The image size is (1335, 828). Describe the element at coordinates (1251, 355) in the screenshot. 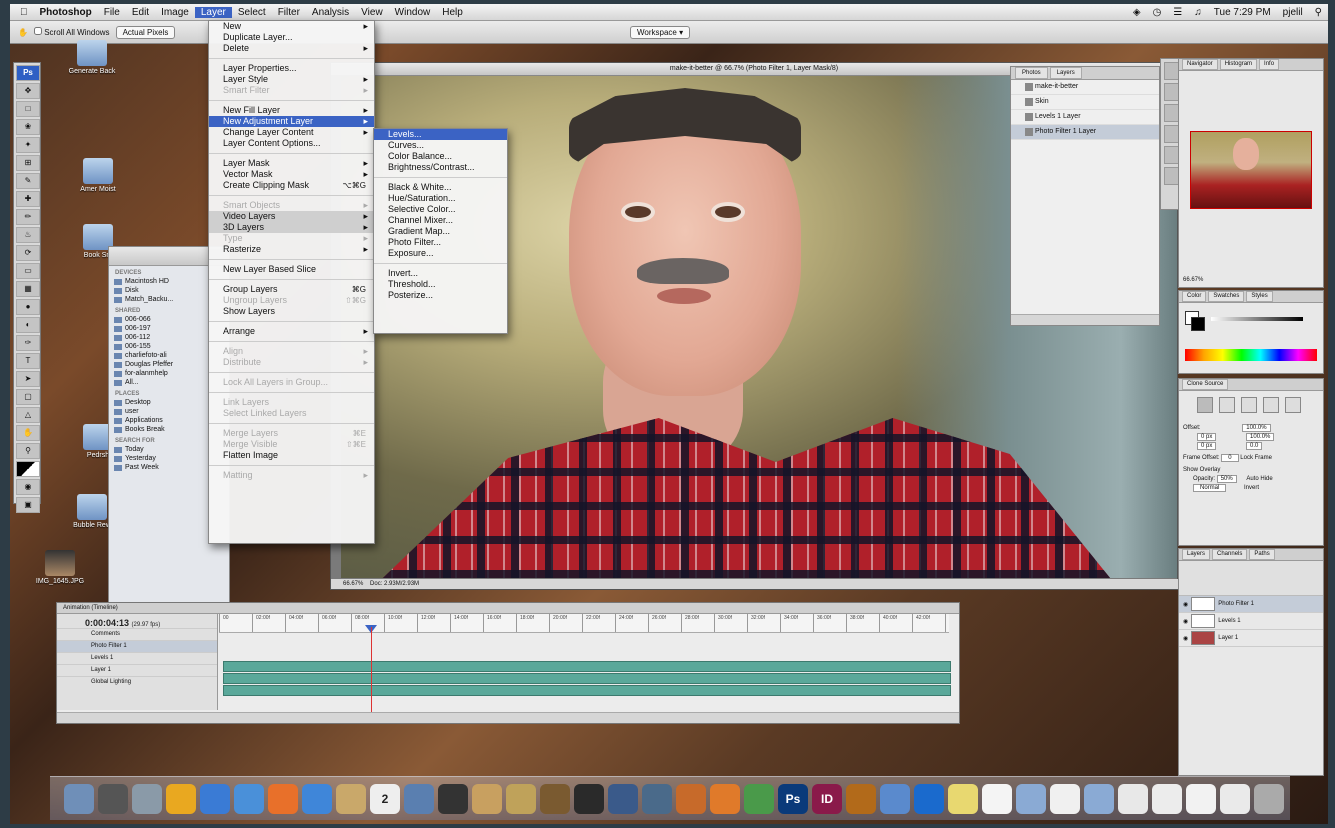

I see `color-spectrum` at that location.